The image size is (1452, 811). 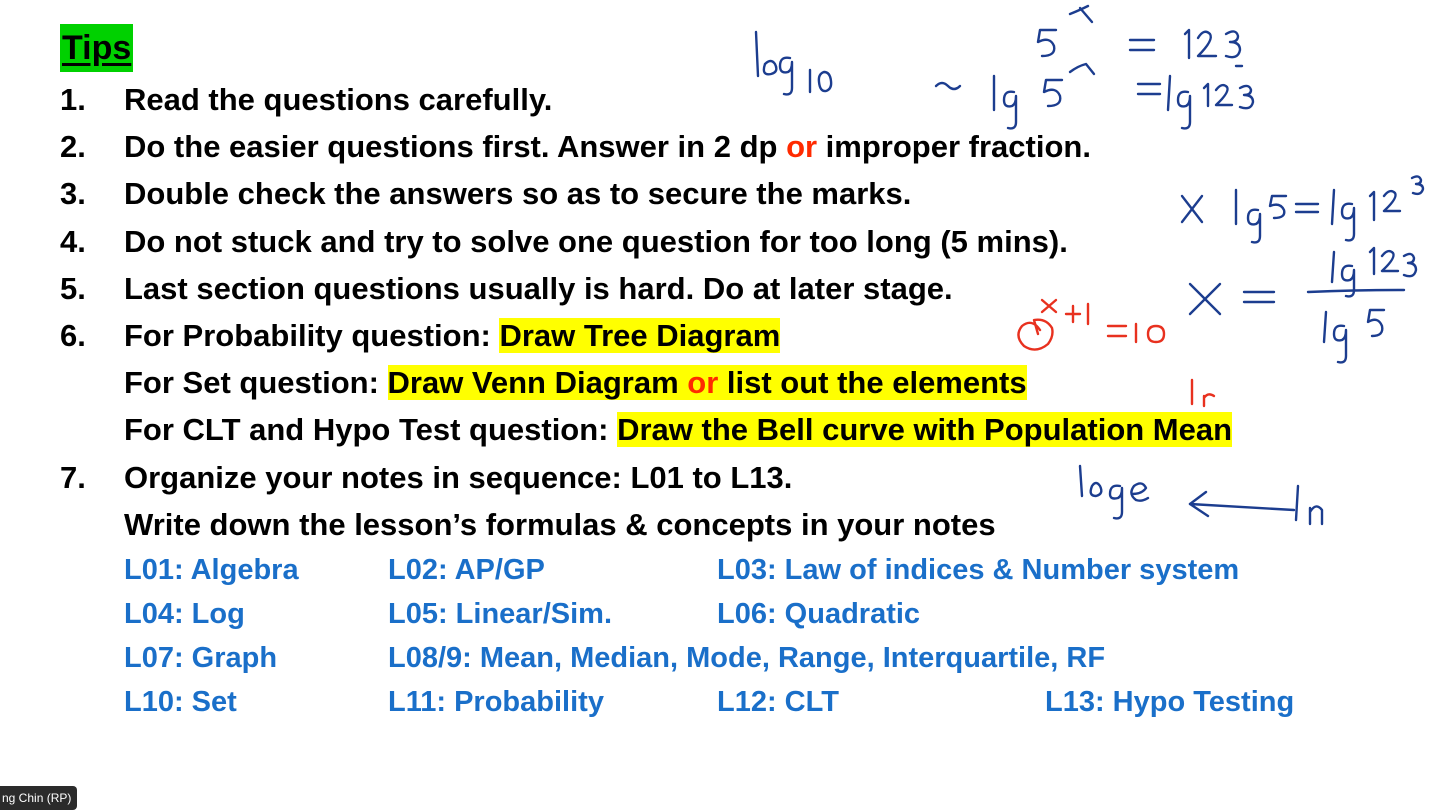 What do you see at coordinates (778, 702) in the screenshot?
I see `lesson-l12: L12: CLT` at bounding box center [778, 702].